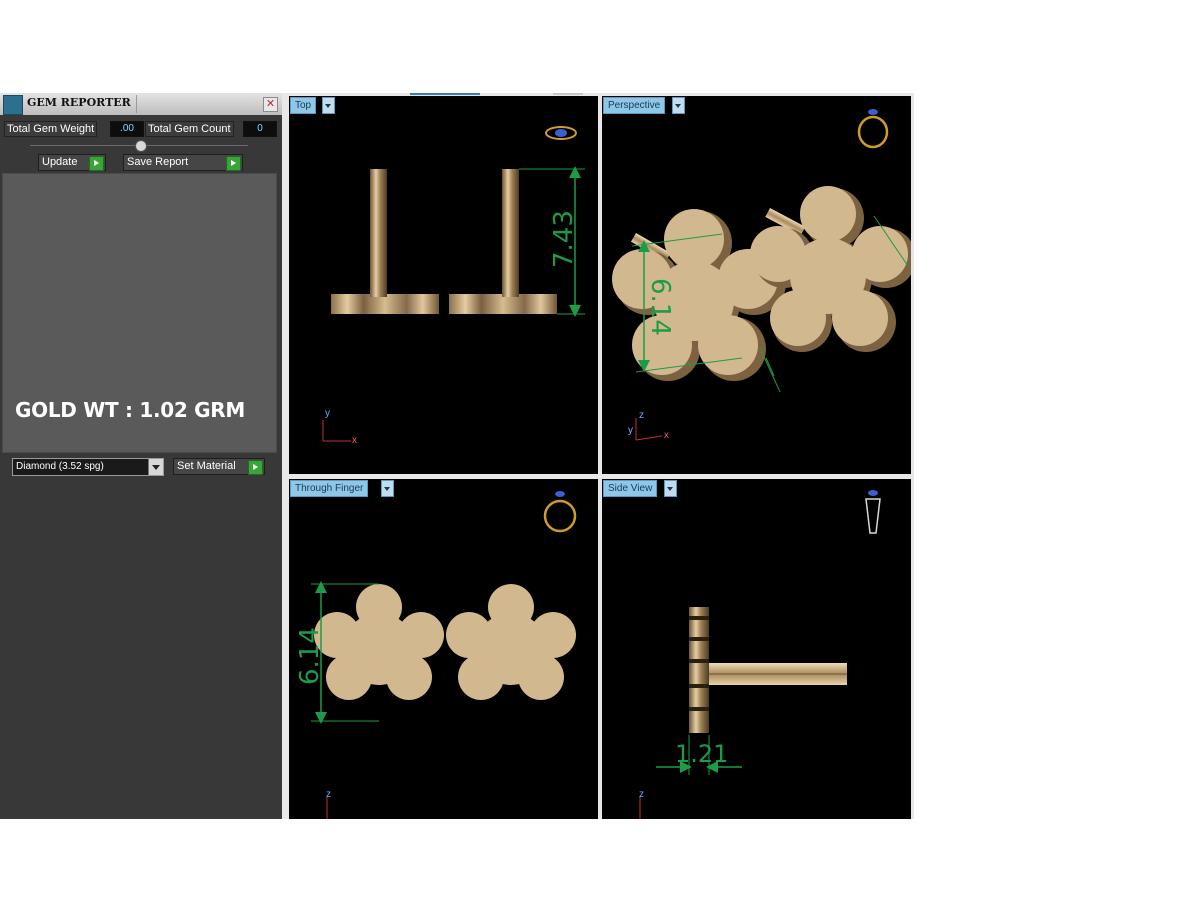 Image resolution: width=1200 pixels, height=900 pixels. I want to click on perspective-view-canvas: 6.14 z y x, so click(761, 275).